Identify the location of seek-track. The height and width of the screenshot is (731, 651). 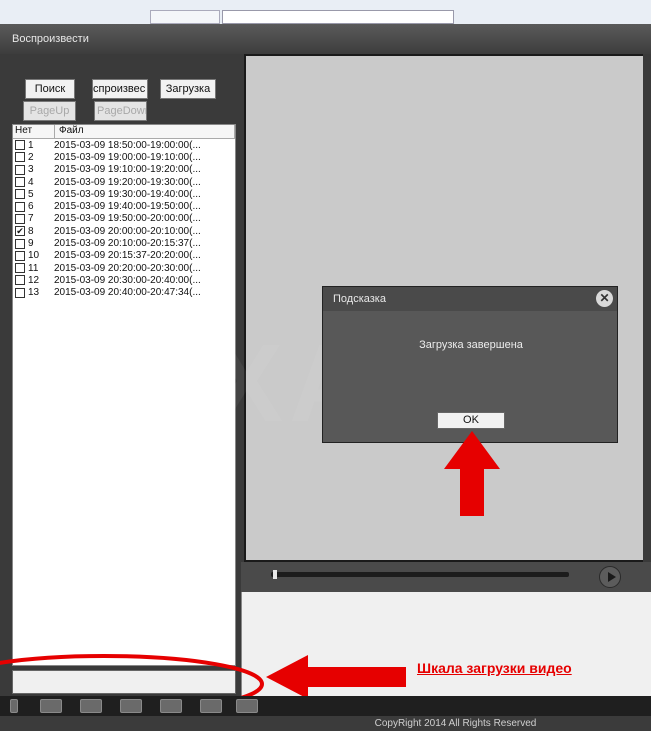
(420, 574).